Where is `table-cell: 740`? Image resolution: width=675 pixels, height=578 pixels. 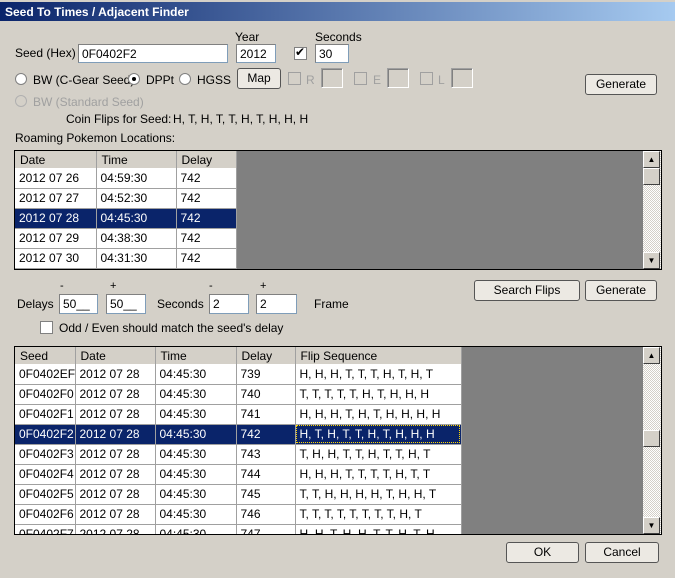
table-cell: 740 is located at coordinates (266, 394).